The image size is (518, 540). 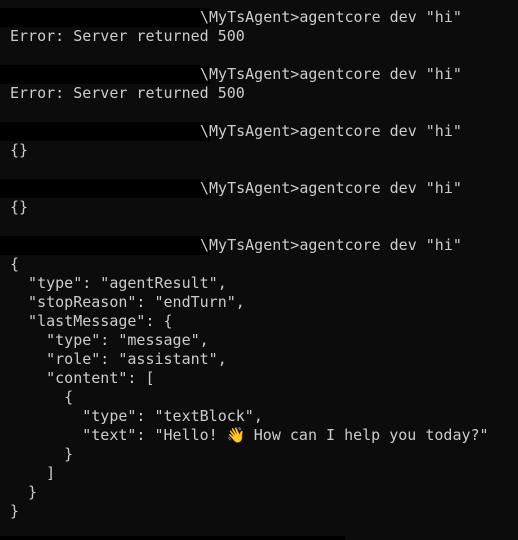 I want to click on json-line: "type": "textBlock",, so click(x=136, y=416).